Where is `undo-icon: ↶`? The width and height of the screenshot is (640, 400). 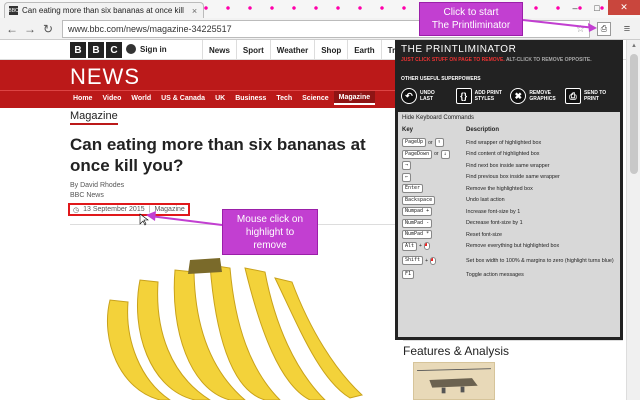
undo-icon: ↶ is located at coordinates (409, 96).